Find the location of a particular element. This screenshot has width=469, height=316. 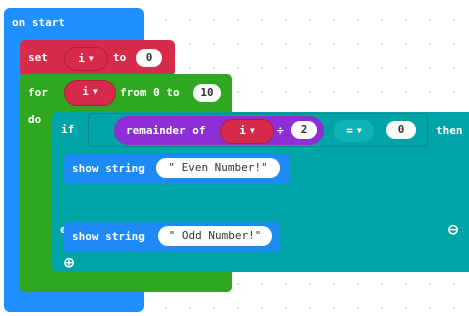

compare-operator-dropdown: = ▼ is located at coordinates (354, 131).